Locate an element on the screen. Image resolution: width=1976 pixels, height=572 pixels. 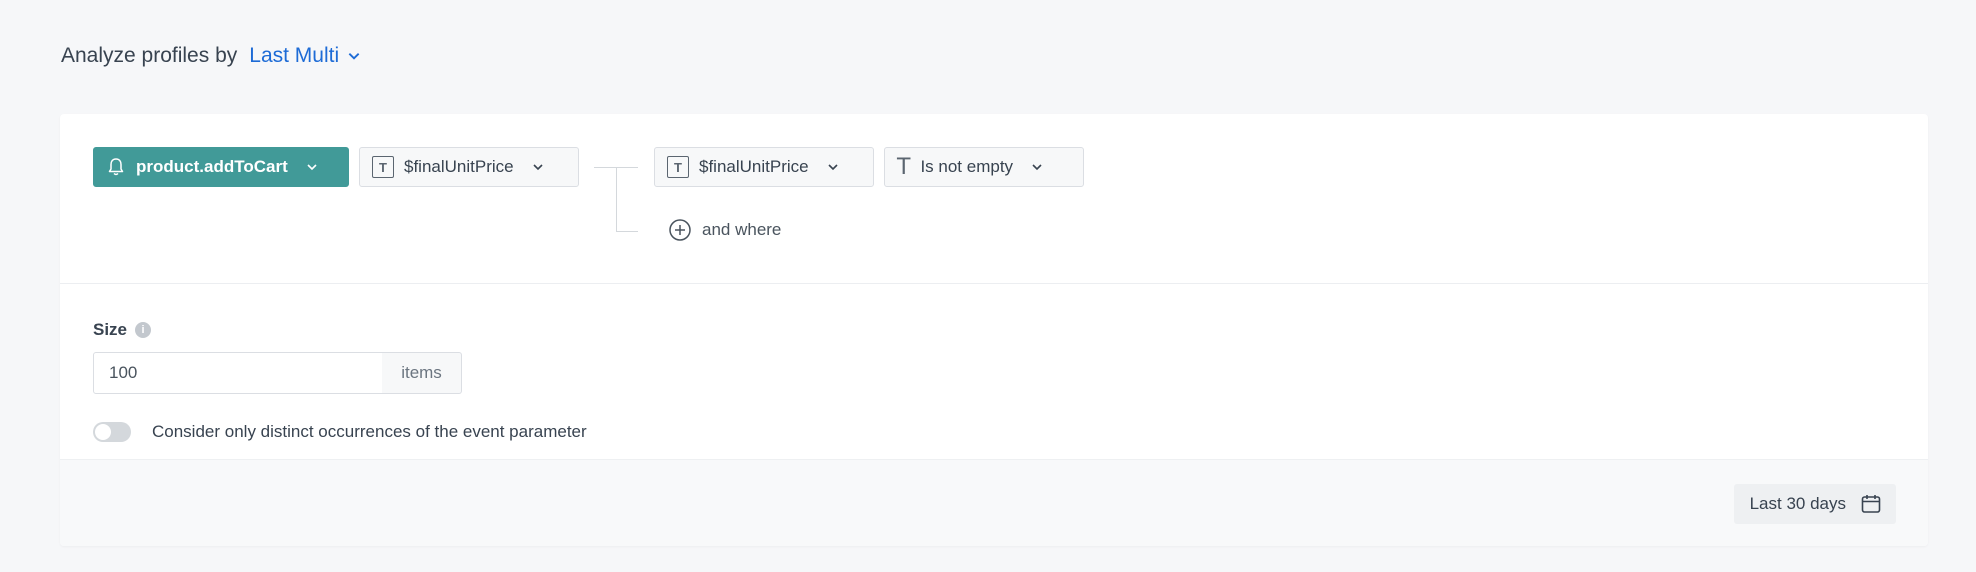
condition-parameter-selector: T $finalUnitPrice is located at coordinates (764, 167).